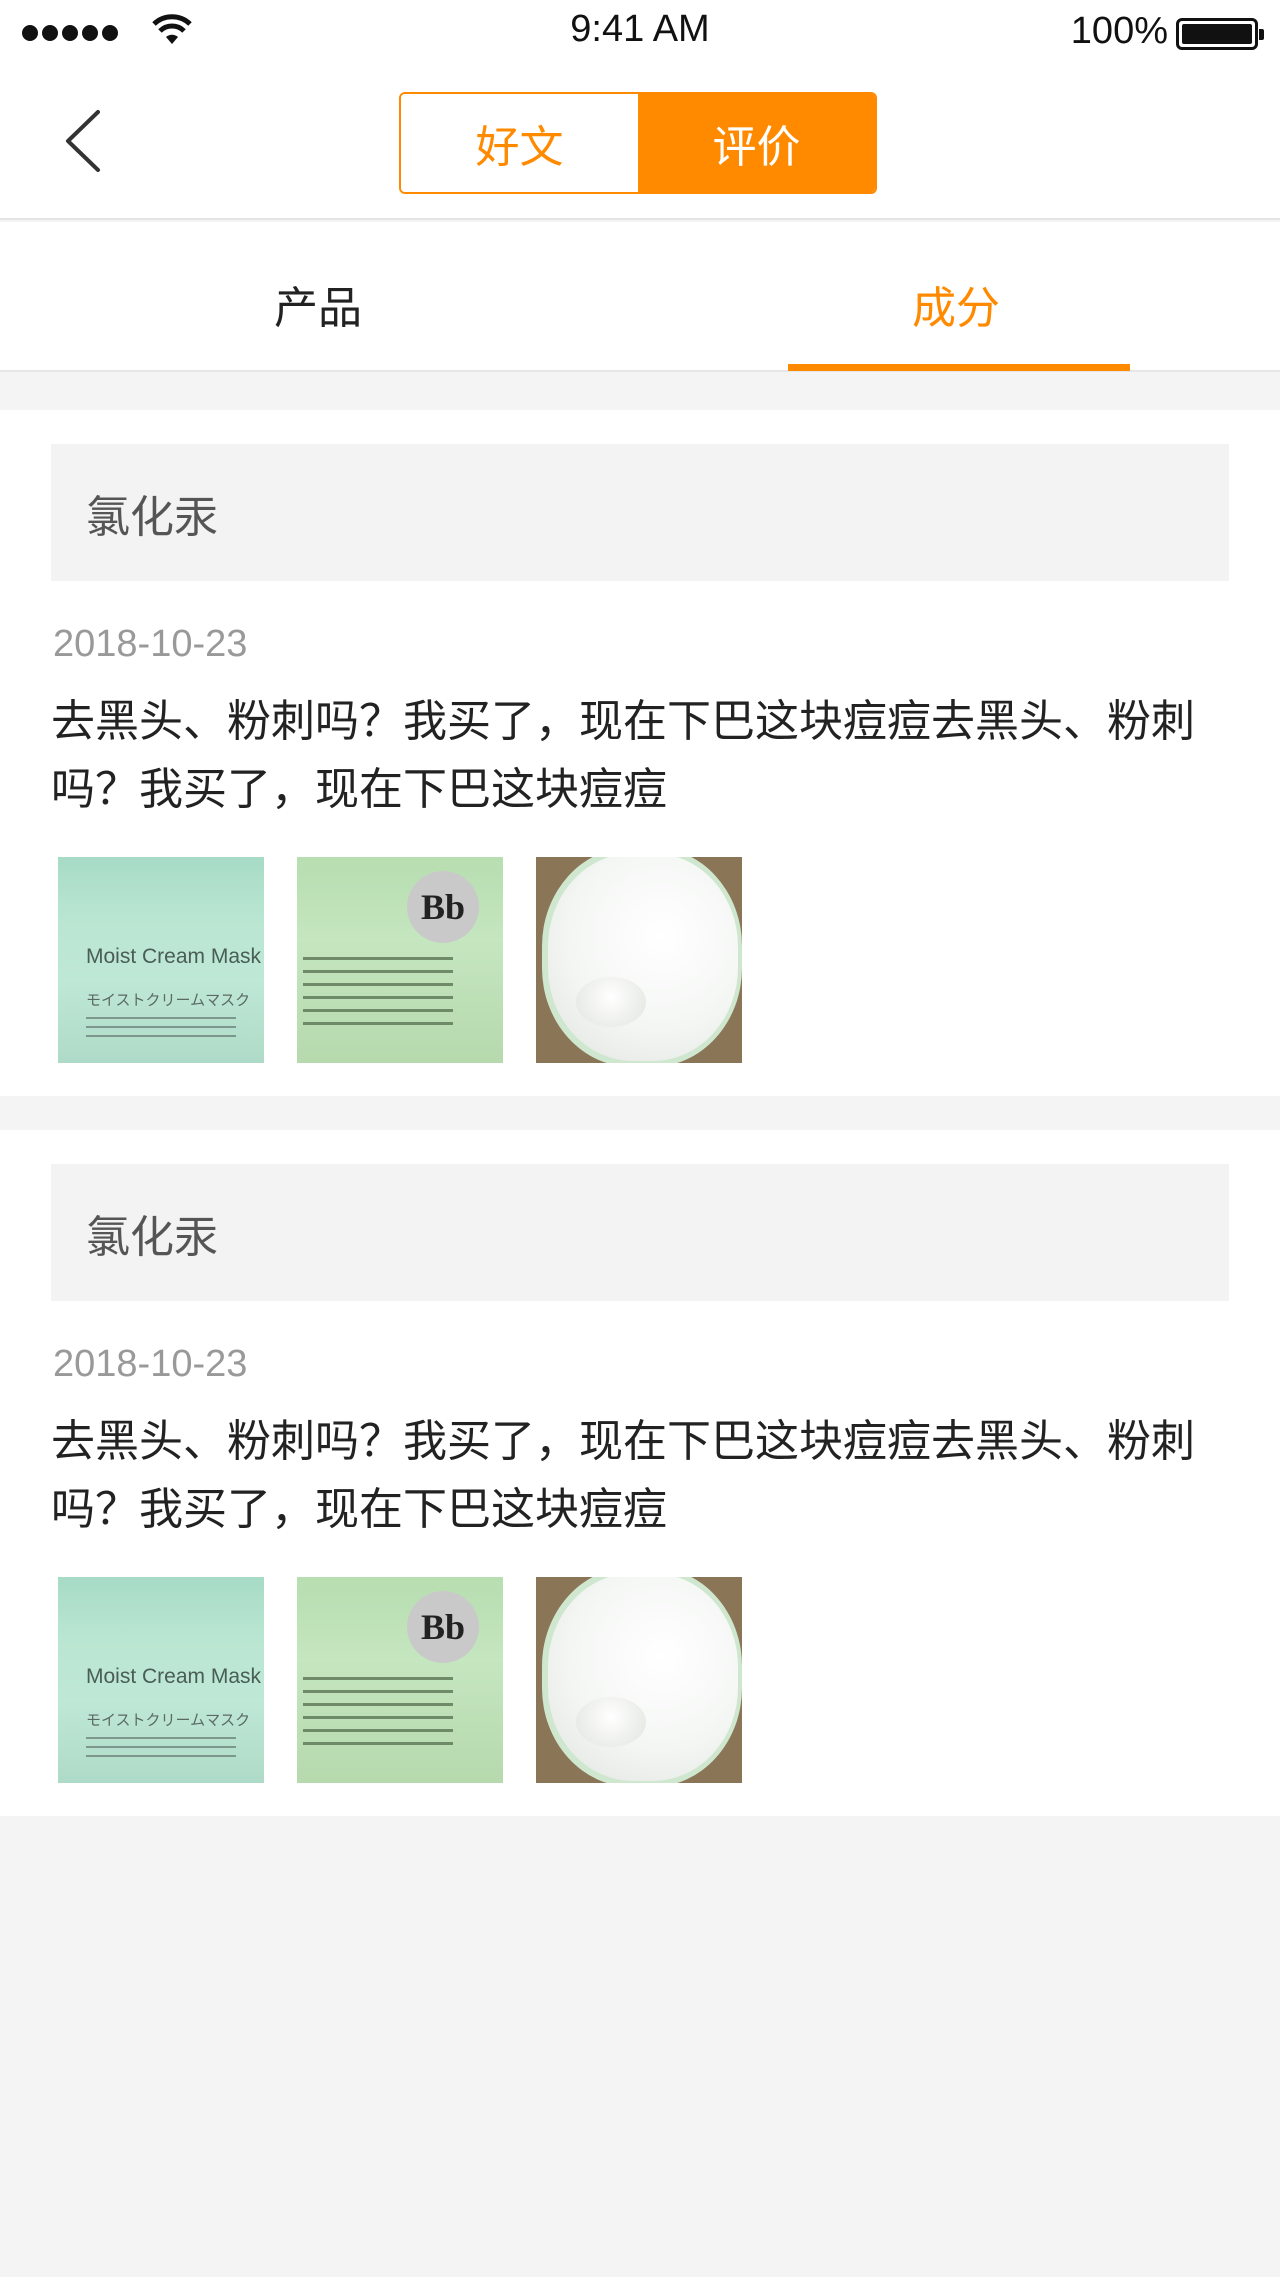 This screenshot has width=1280, height=2277. Describe the element at coordinates (956, 304) in the screenshot. I see `tab-ingredient: 成分` at that location.